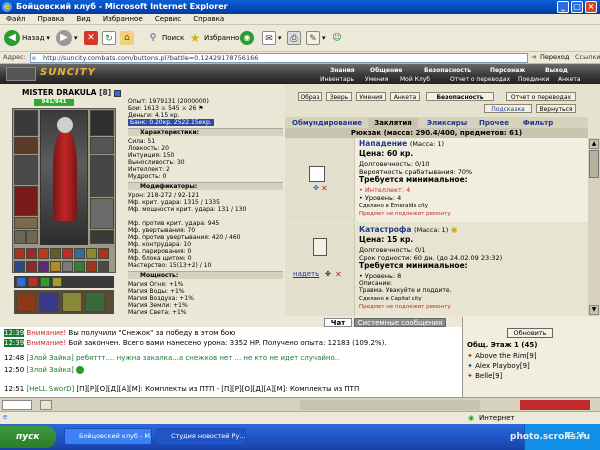 The width and height of the screenshot is (600, 450). What do you see at coordinates (393, 123) in the screenshot?
I see `tab-spells: Заклятия` at bounding box center [393, 123].